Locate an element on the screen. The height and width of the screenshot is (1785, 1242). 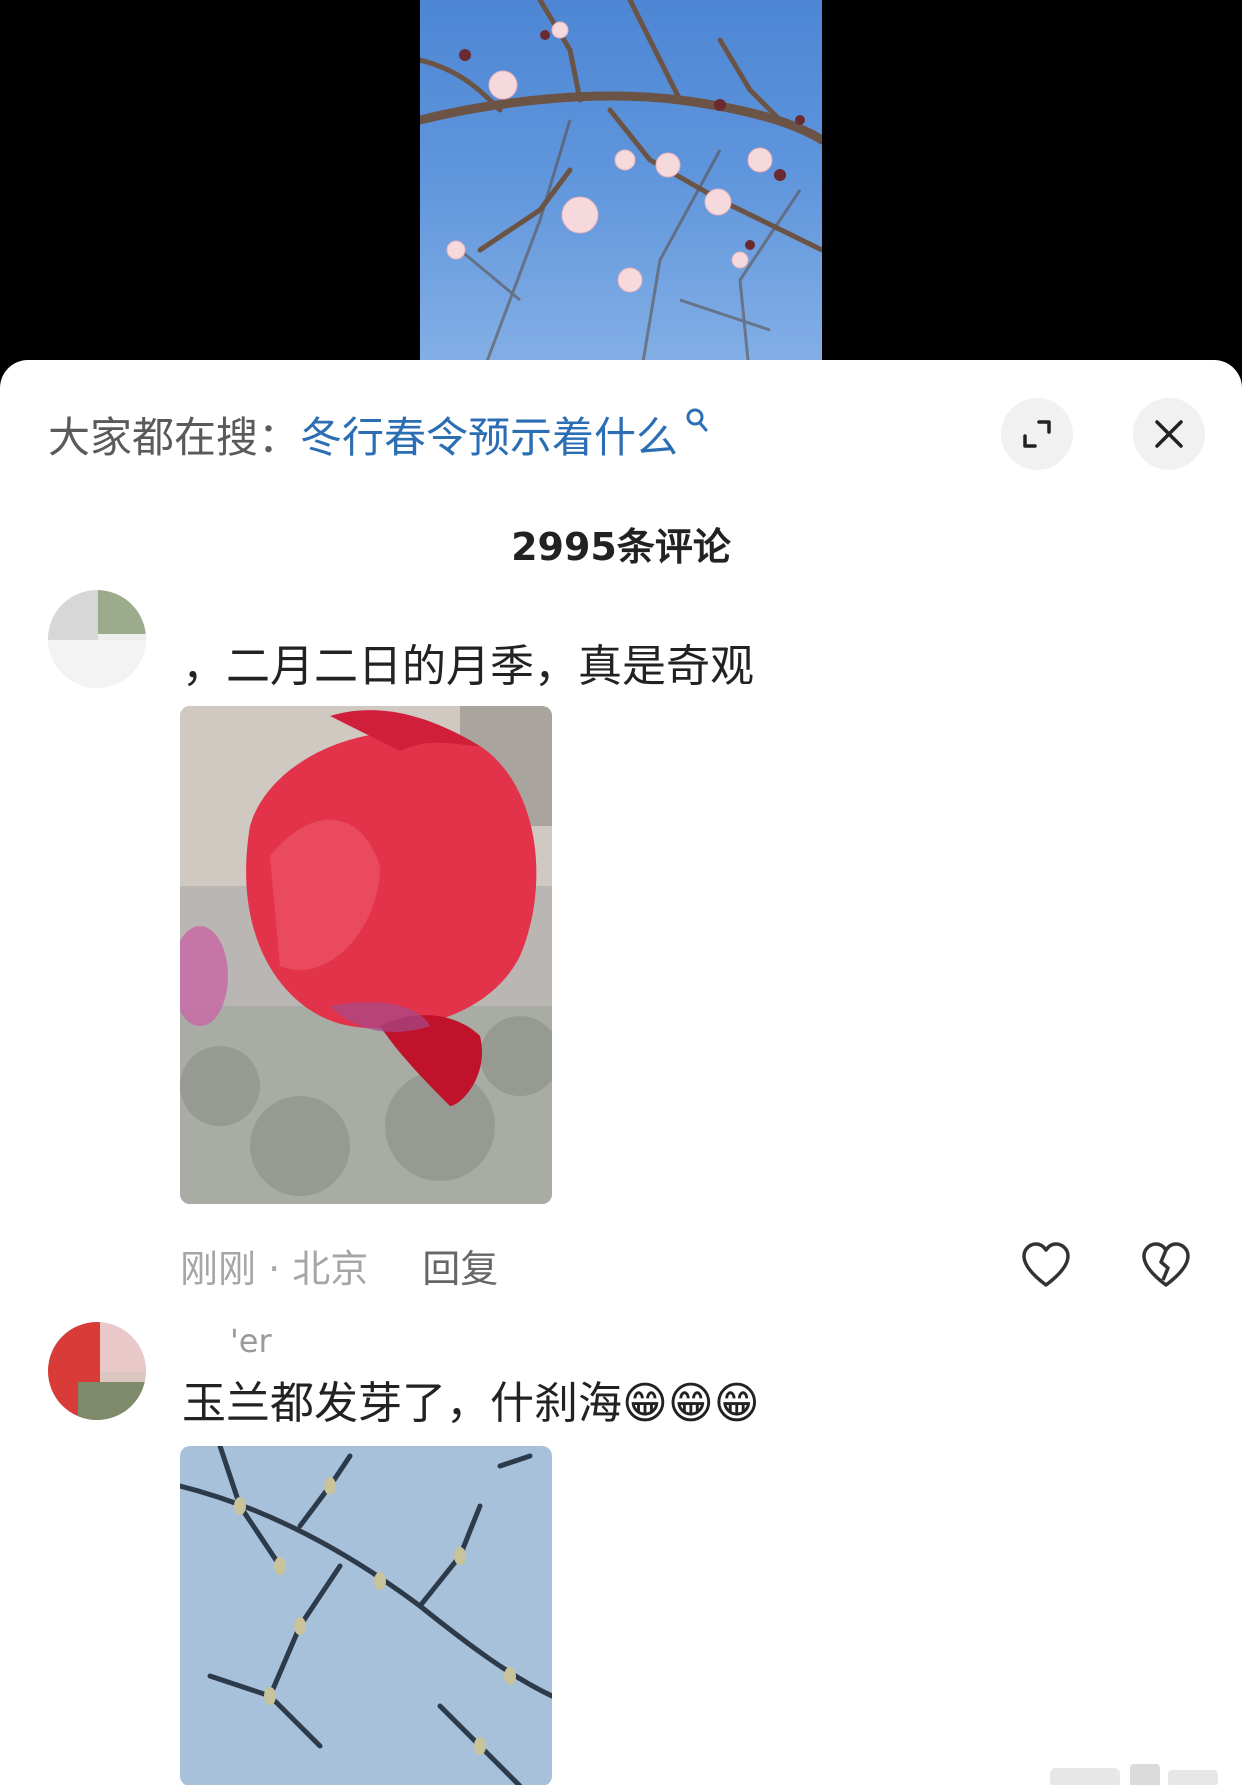
expand-icon is located at coordinates (1037, 434).